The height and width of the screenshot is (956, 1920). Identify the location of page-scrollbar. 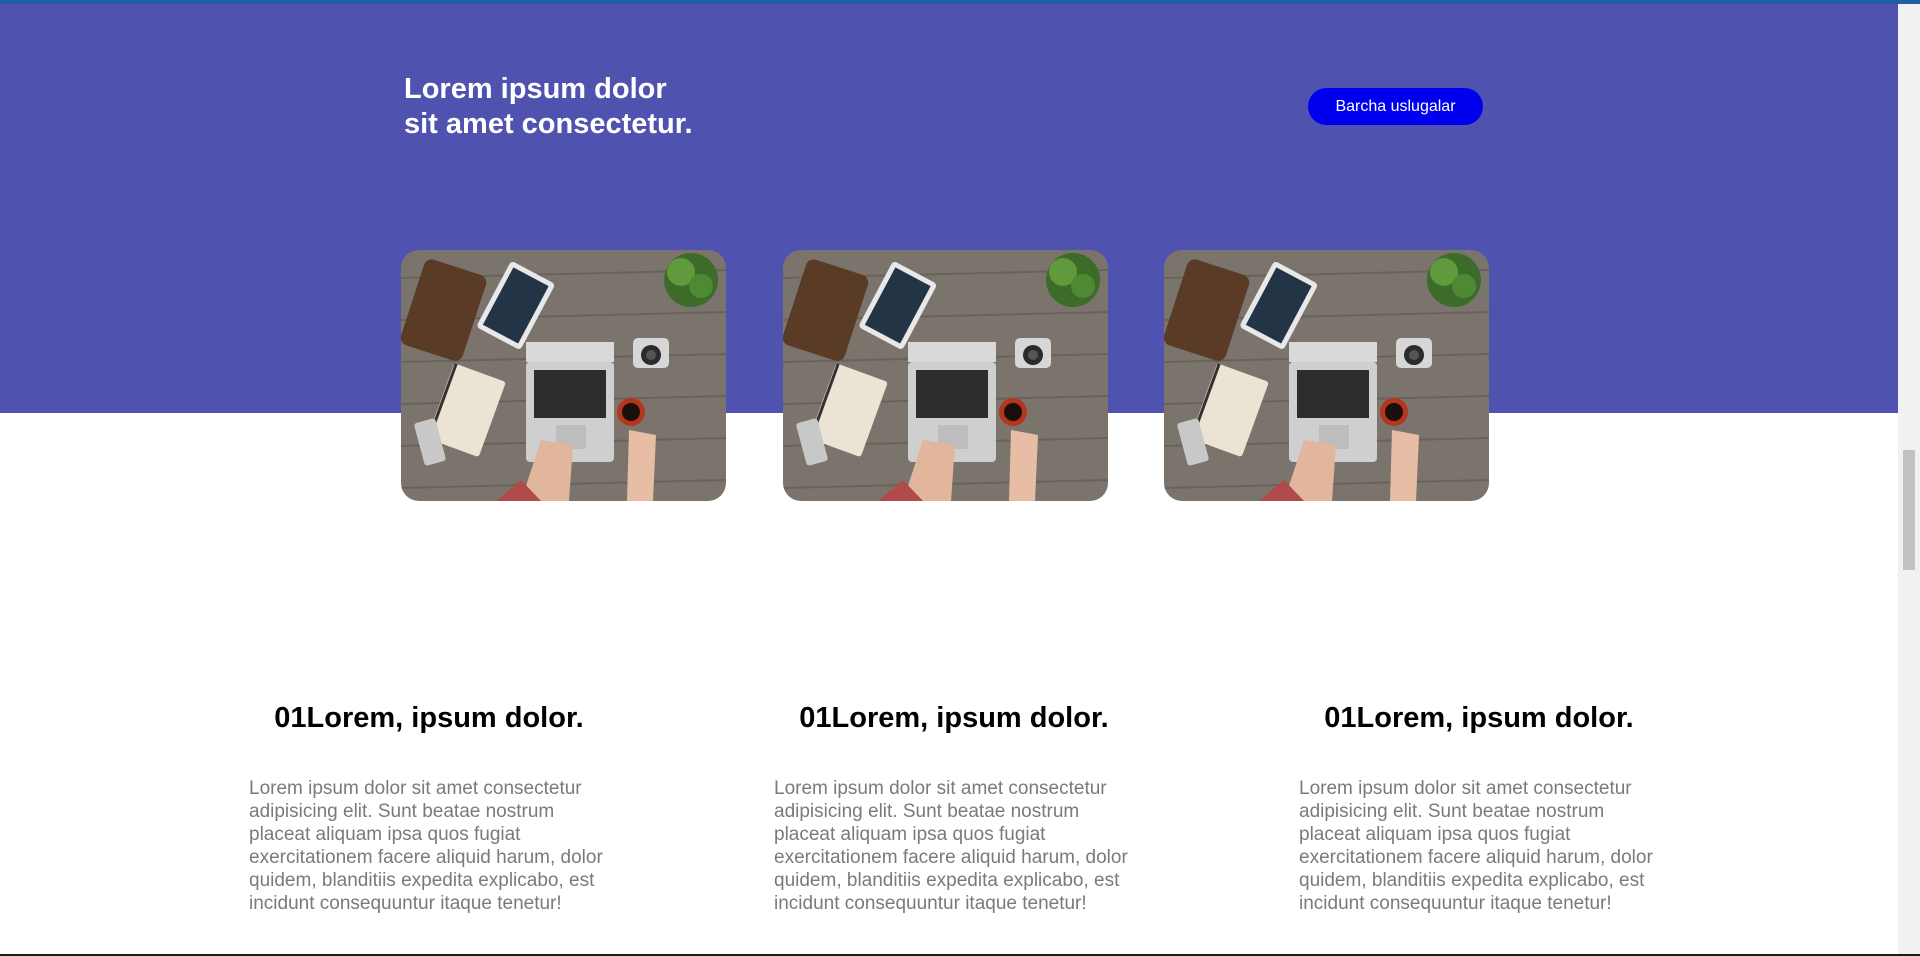
(1909, 478).